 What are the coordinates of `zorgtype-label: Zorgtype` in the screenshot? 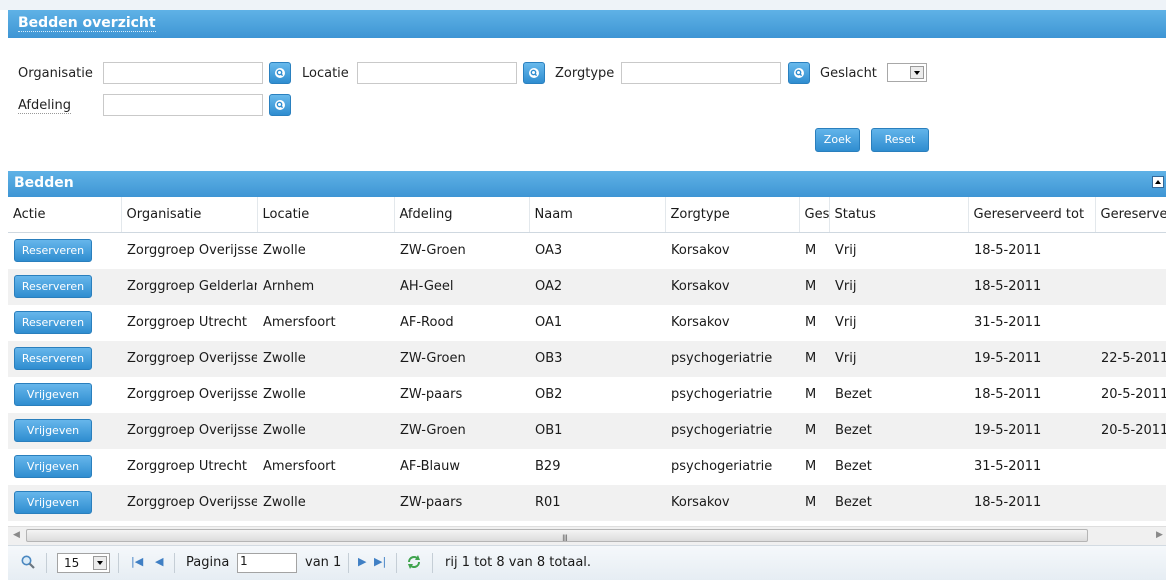 It's located at (585, 73).